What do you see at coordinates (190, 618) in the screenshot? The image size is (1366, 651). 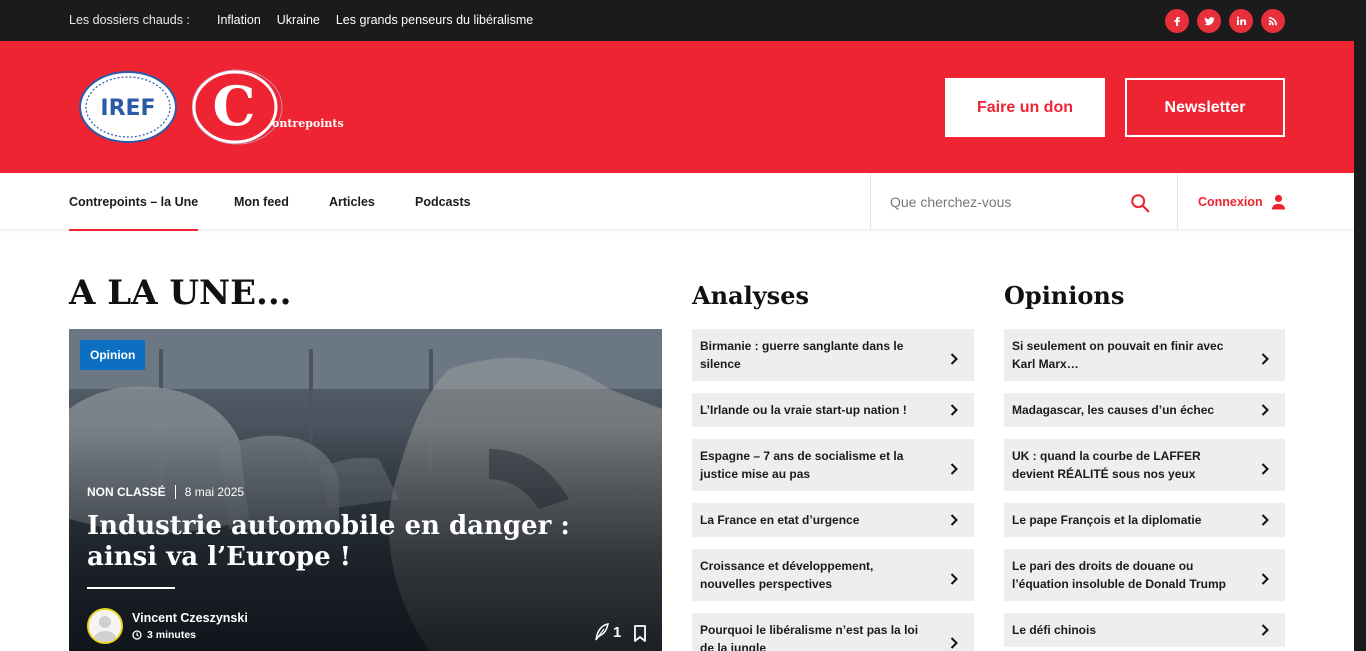 I see `author-name: Vincent Czeszynski` at bounding box center [190, 618].